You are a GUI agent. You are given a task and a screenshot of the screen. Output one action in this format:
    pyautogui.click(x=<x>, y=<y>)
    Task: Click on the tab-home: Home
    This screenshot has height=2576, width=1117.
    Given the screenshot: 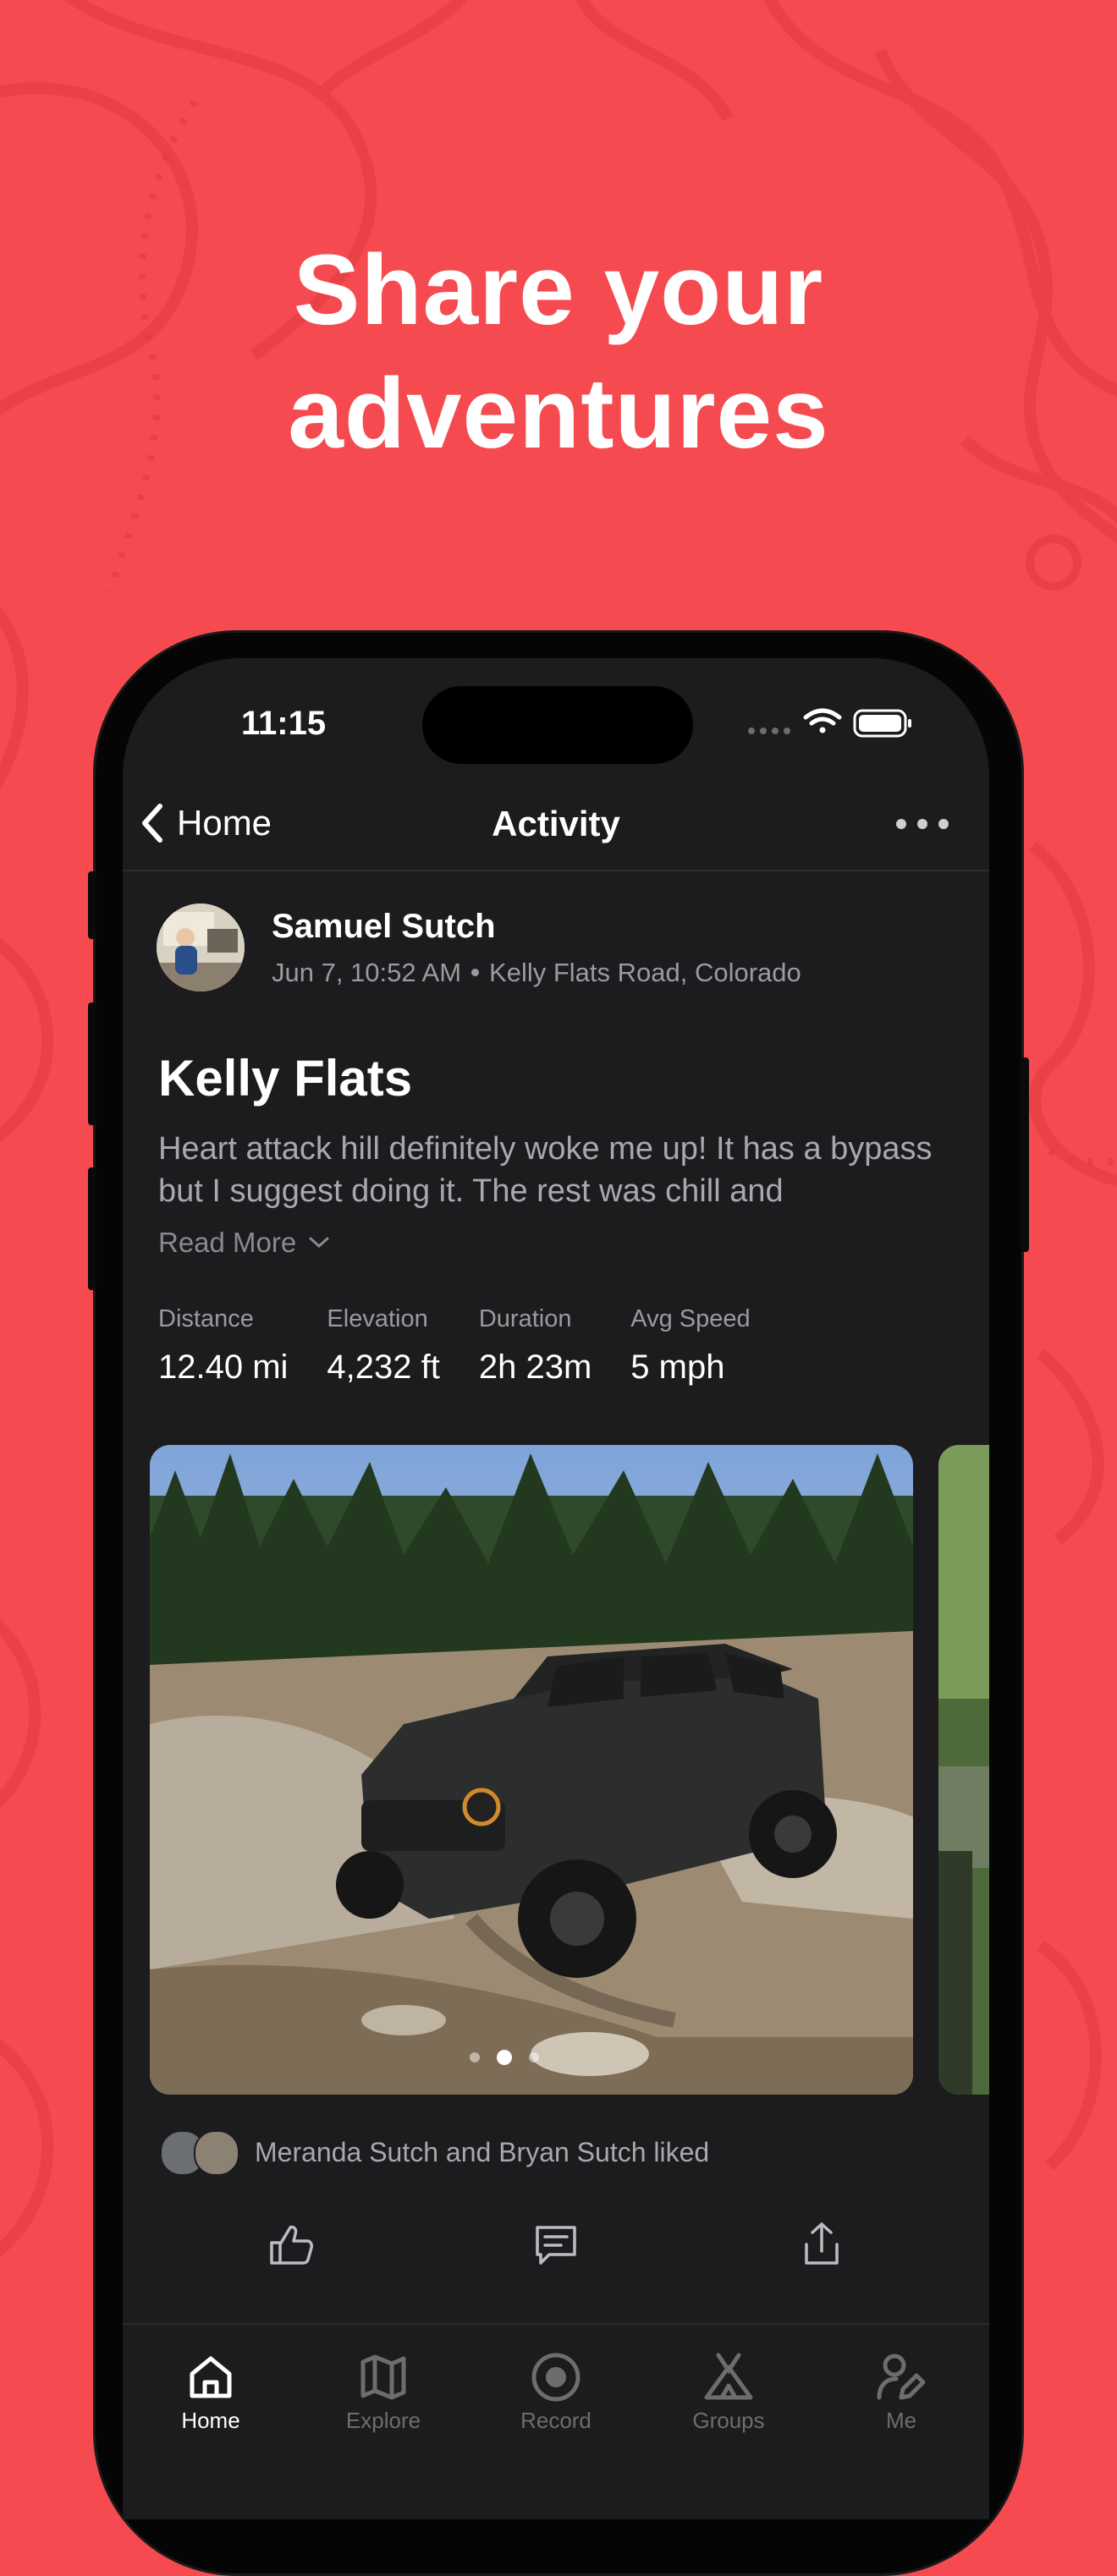 What is the action you would take?
    pyautogui.click(x=210, y=2392)
    